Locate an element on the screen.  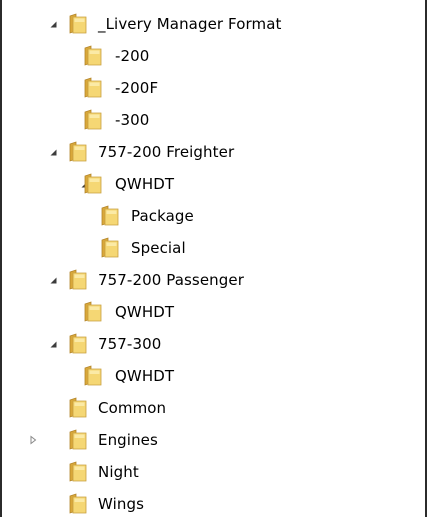
tree-item-label: 757-200 Passenger is located at coordinates (171, 280).